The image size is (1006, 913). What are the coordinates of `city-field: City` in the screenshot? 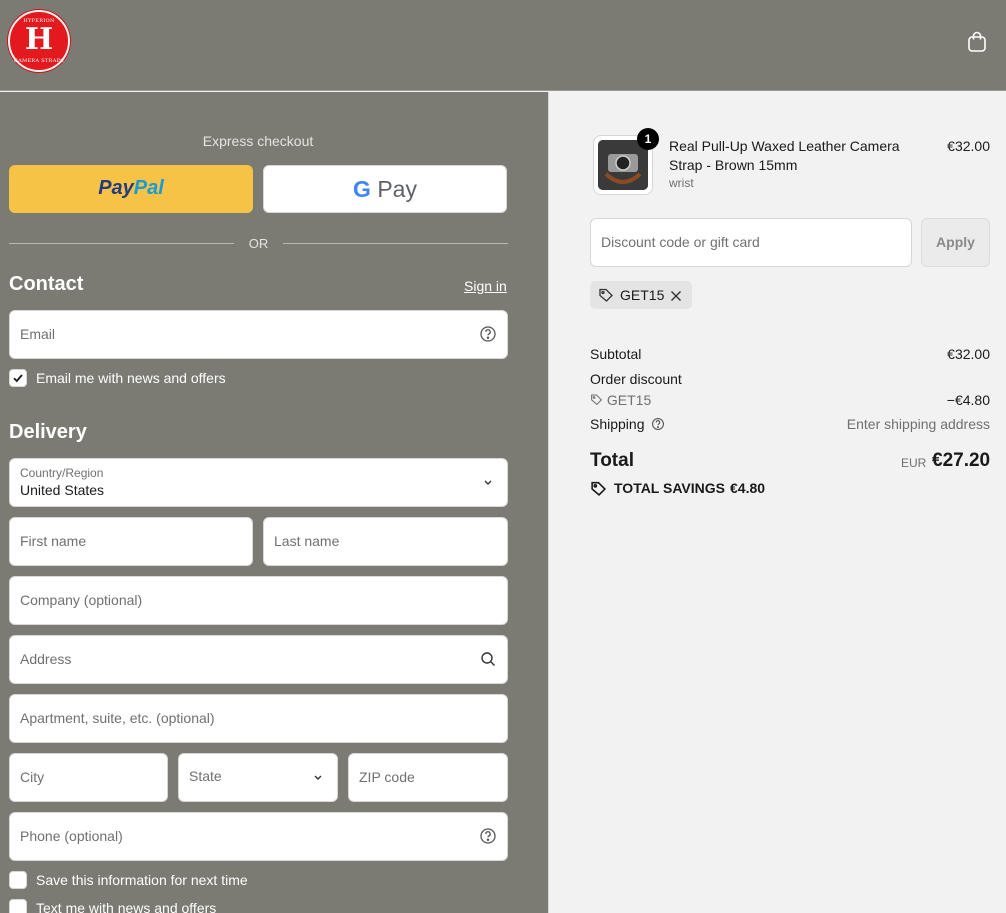 It's located at (88, 777).